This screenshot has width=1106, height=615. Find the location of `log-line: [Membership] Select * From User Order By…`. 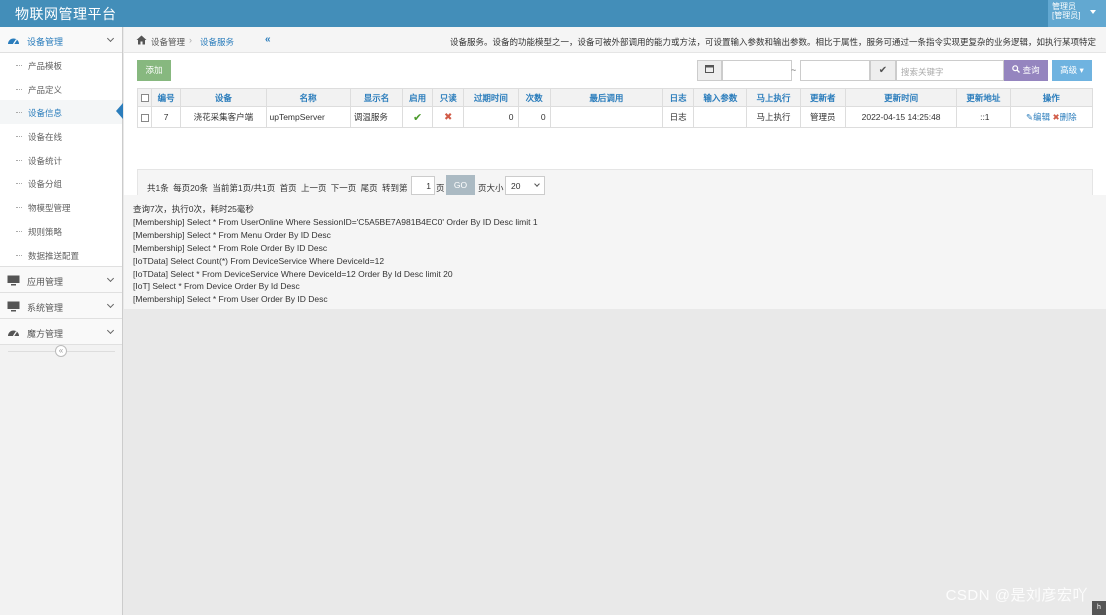

log-line: [Membership] Select * From User Order By… is located at coordinates (230, 299).